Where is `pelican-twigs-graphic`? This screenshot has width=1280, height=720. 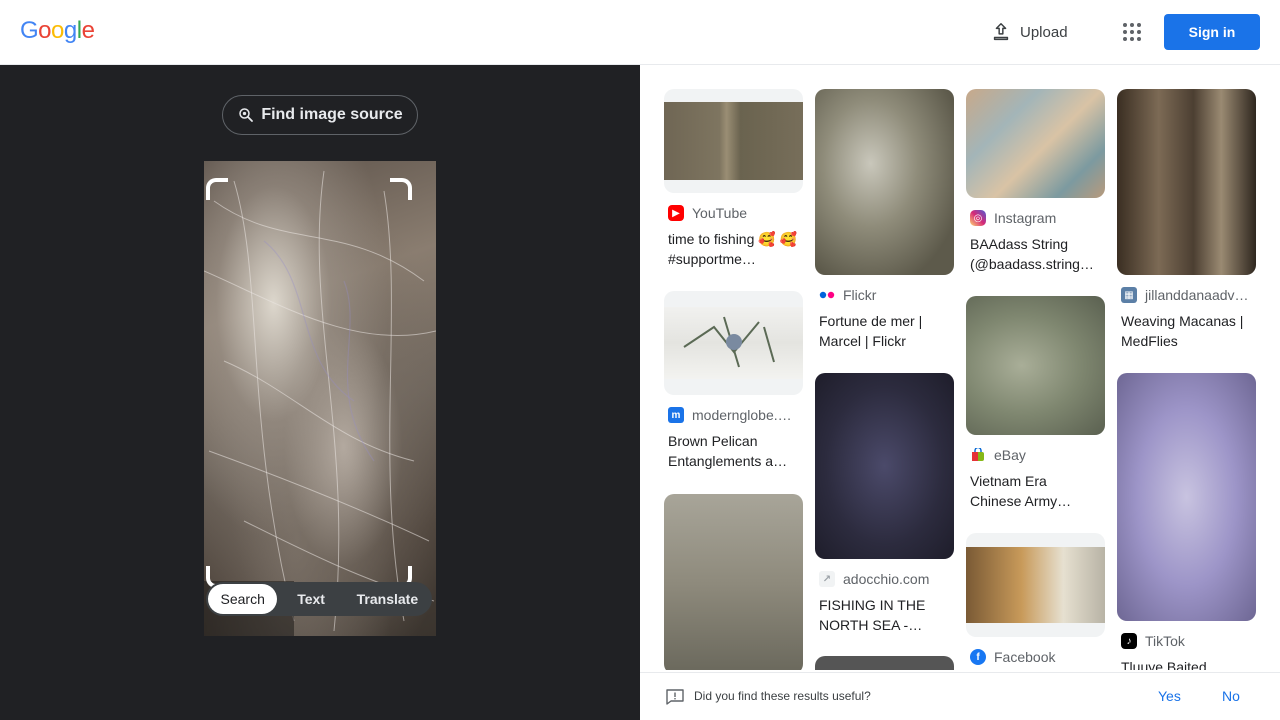
pelican-twigs-graphic is located at coordinates (729, 342).